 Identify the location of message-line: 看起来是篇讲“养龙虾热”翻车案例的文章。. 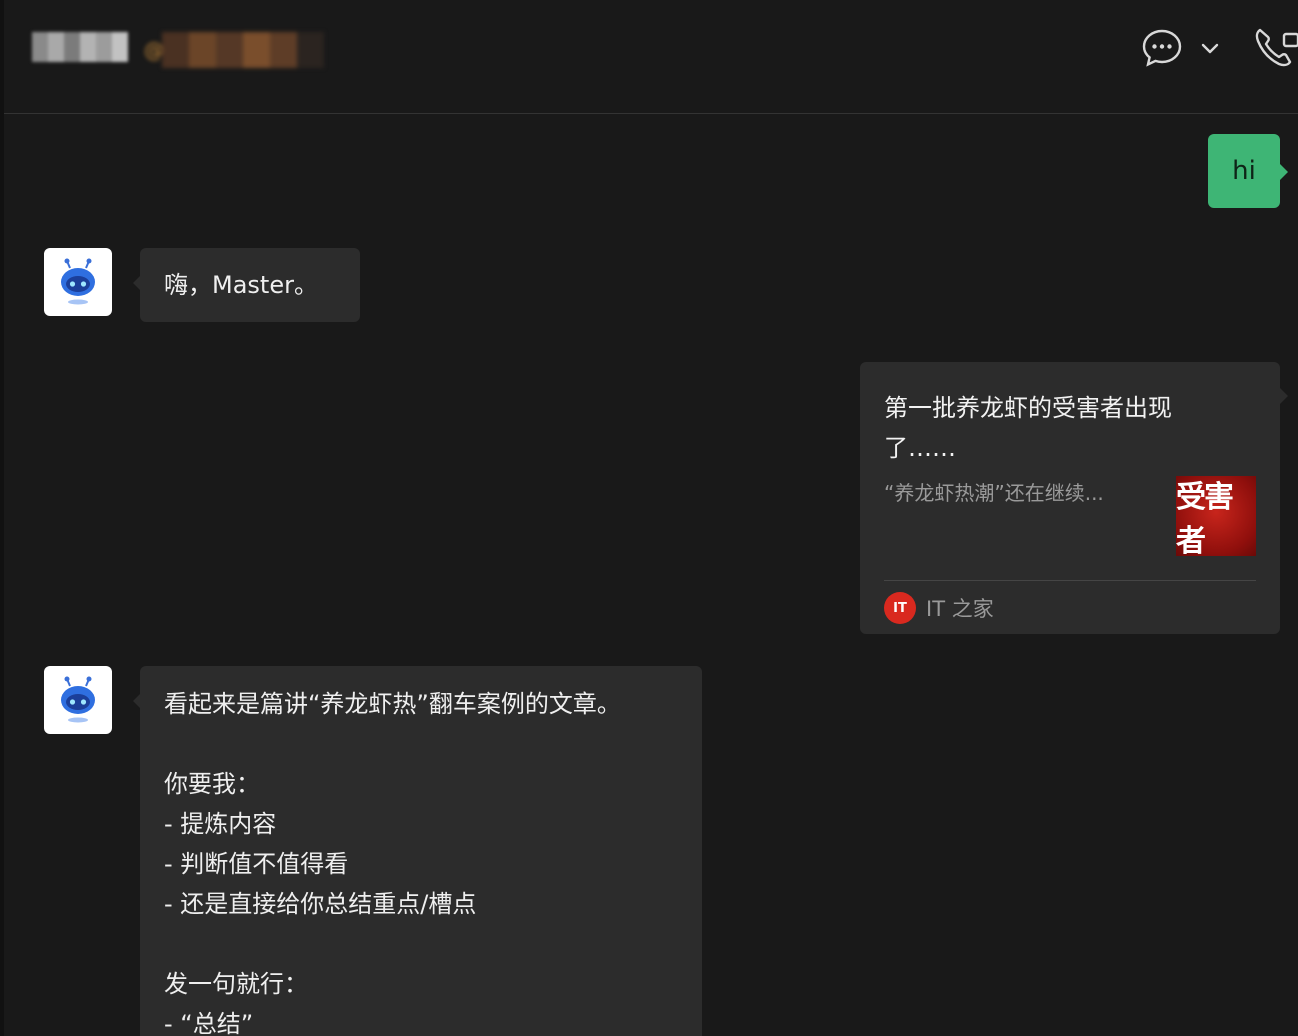
(392, 704).